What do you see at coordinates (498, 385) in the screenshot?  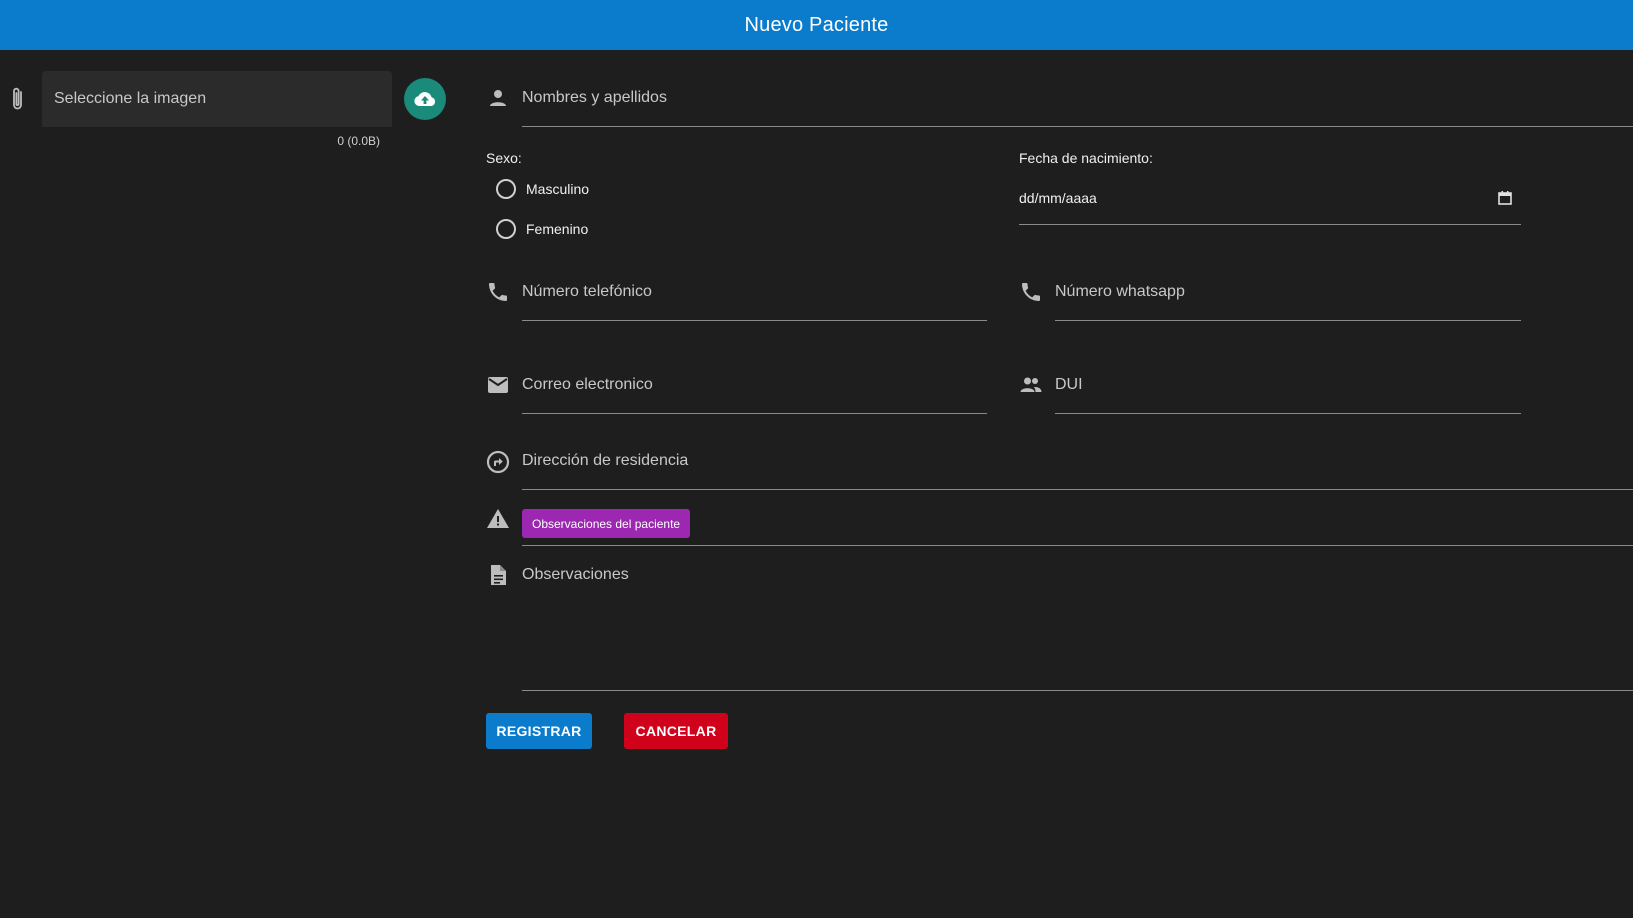 I see `email-icon` at bounding box center [498, 385].